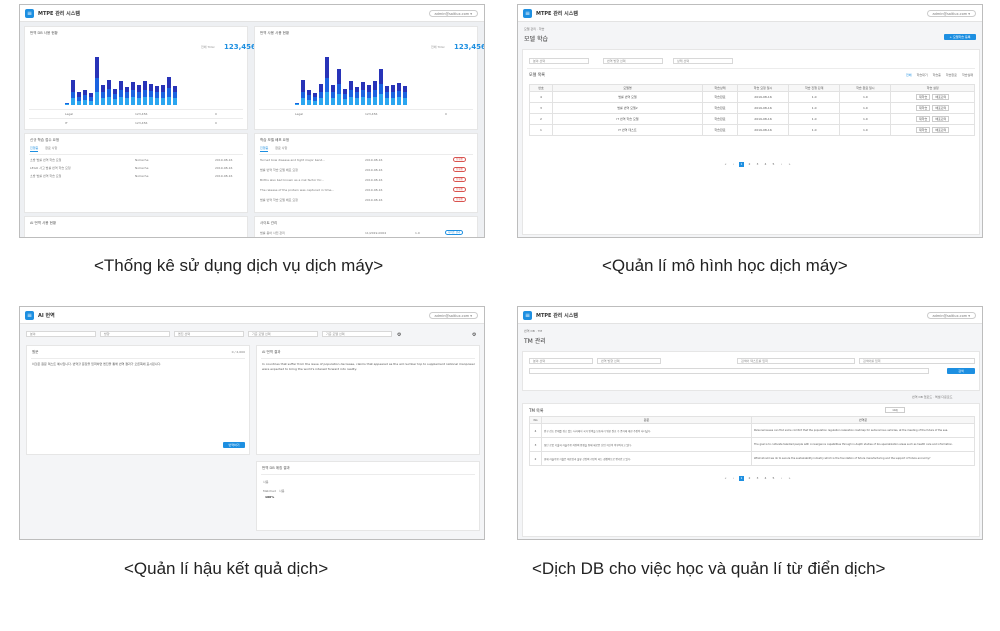  I want to click on model-select-2: 기준 모델 선택, so click(357, 334).